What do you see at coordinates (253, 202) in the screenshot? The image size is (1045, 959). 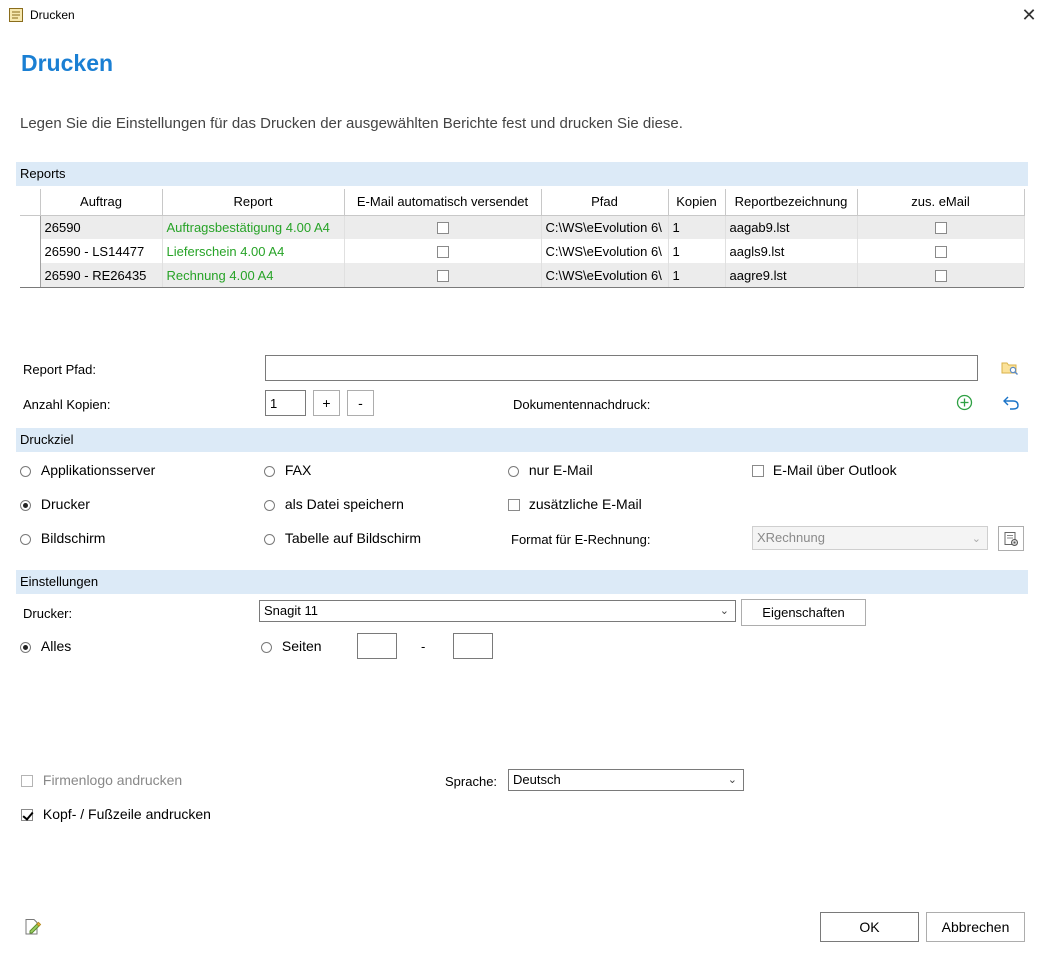 I see `col-header-report: Report` at bounding box center [253, 202].